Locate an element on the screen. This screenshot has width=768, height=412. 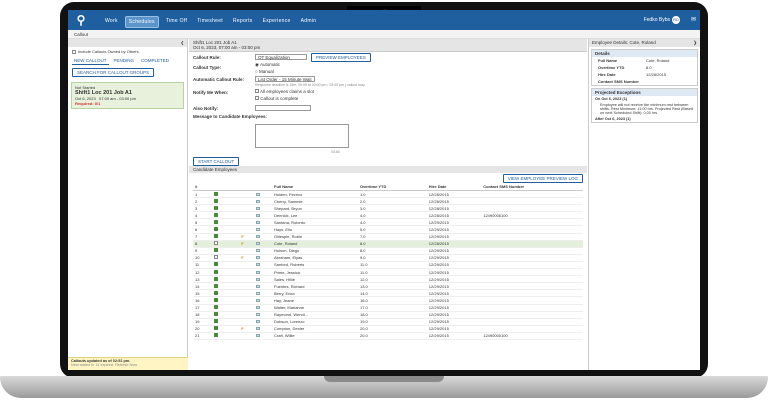
column-header: Contact SMS Number is located at coordinates (532, 187).